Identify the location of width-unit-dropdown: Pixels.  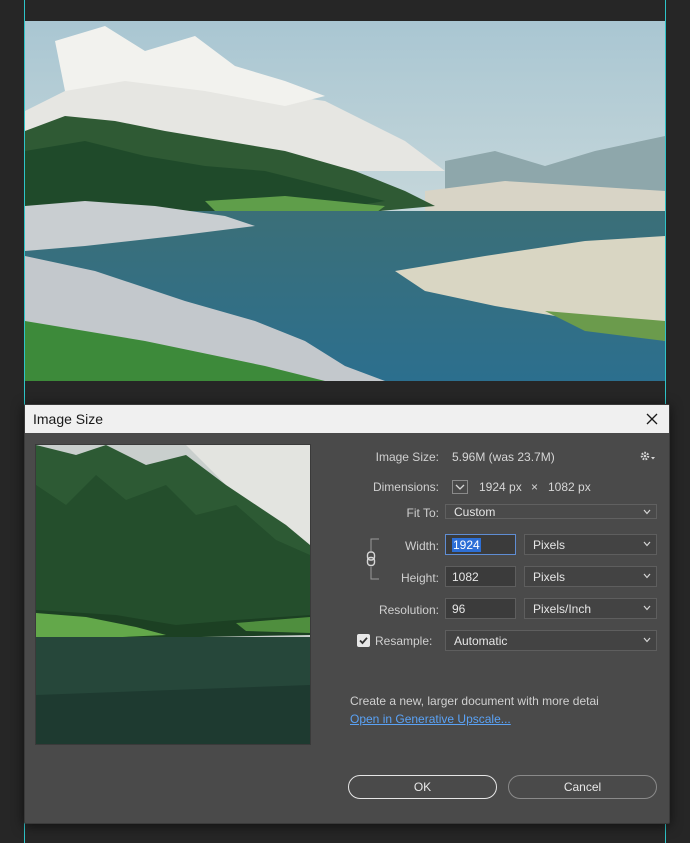
(590, 544).